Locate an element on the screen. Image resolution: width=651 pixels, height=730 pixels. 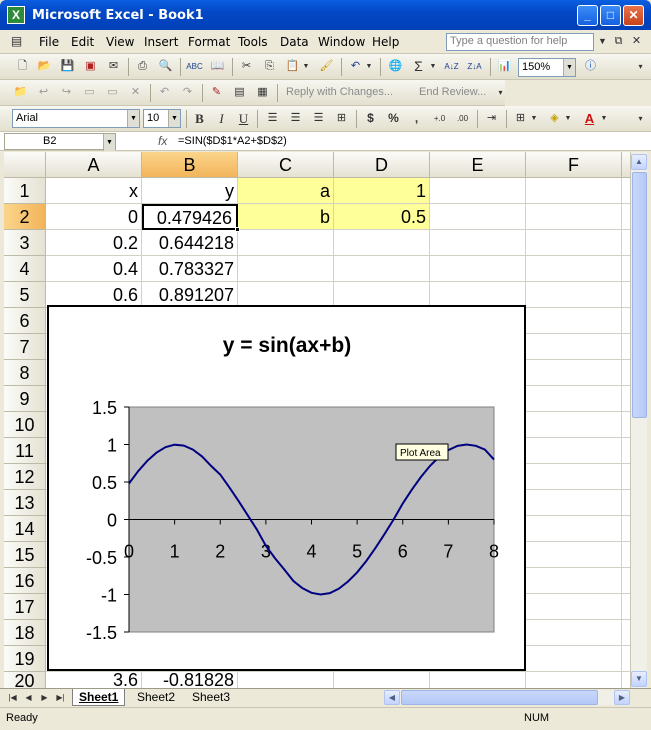
decrease-decimal-icon: .00 is located at coordinates (462, 118).